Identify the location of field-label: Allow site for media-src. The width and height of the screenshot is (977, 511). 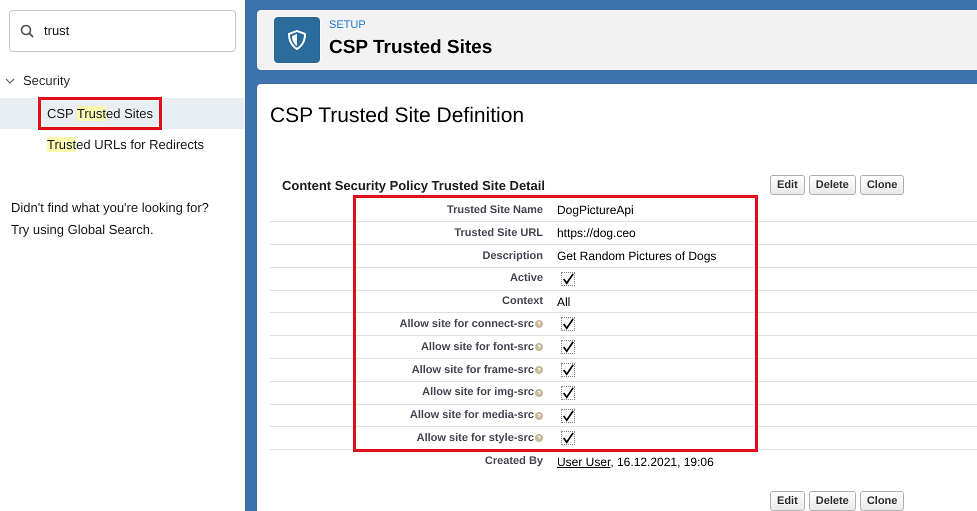
(472, 416).